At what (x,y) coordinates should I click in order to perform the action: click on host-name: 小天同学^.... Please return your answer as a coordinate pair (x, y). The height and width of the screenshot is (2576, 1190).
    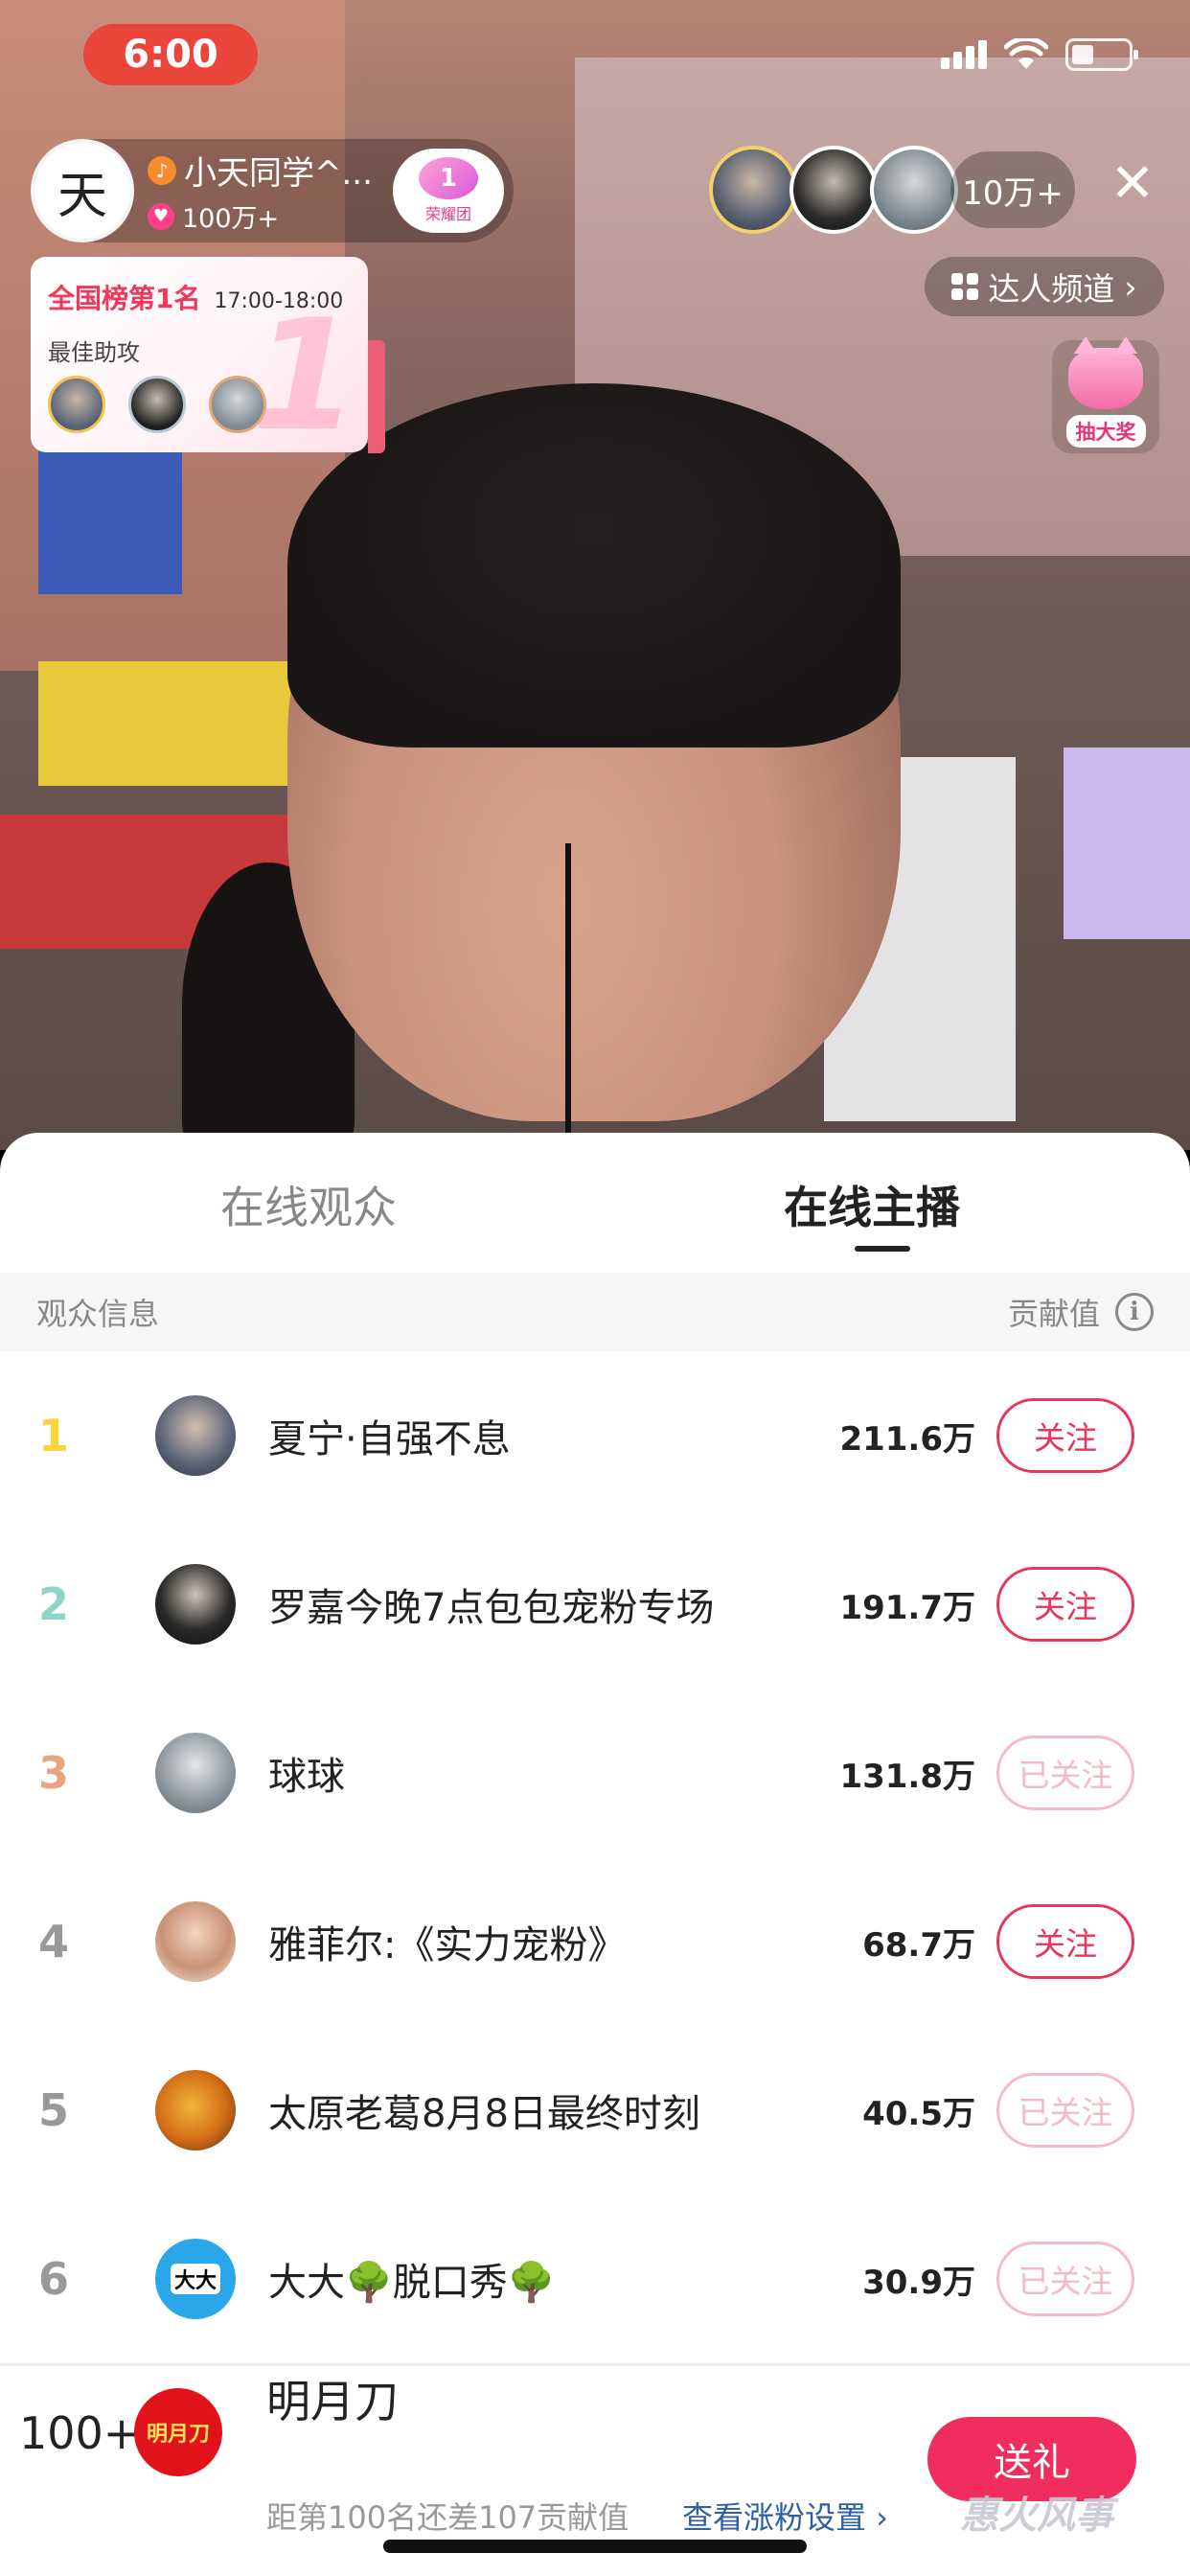
    Looking at the image, I should click on (279, 173).